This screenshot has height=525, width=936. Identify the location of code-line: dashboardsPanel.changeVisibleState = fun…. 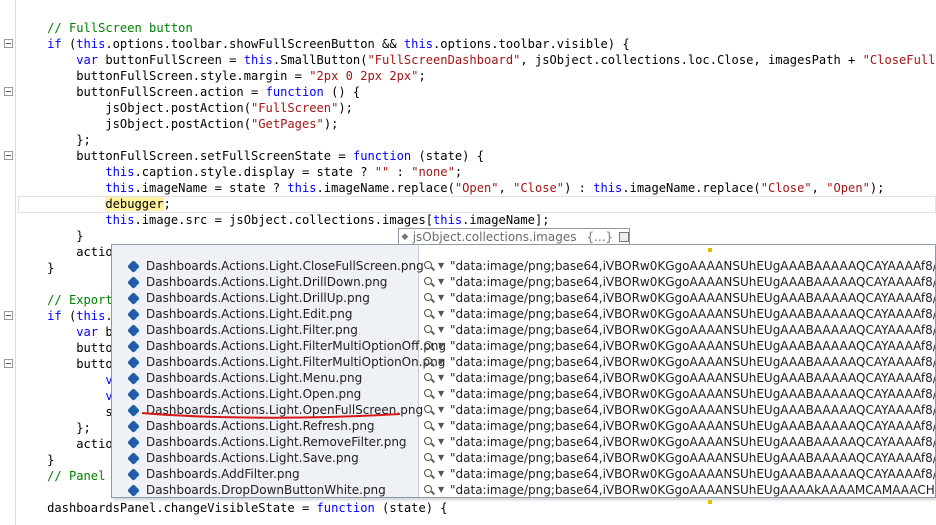
(232, 508).